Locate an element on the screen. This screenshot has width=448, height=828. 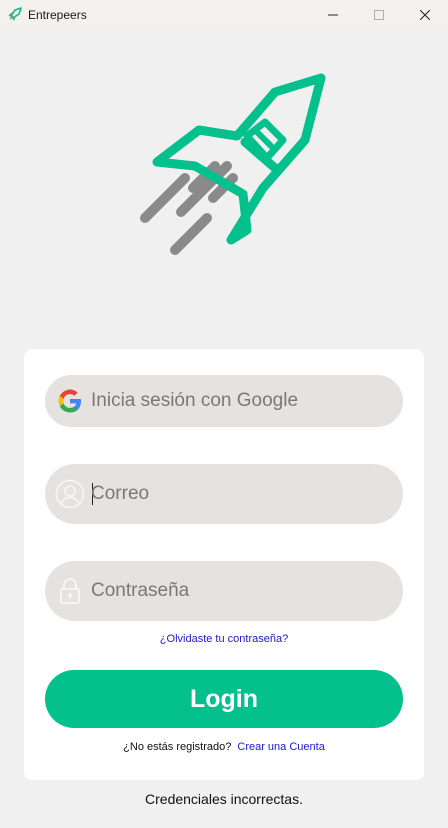
user-circle-icon is located at coordinates (70, 494).